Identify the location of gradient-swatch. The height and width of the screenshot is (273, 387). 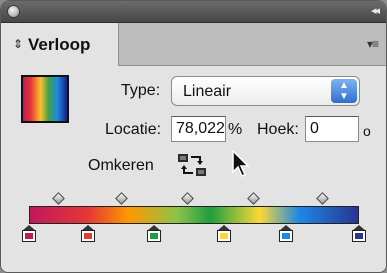
(45, 99).